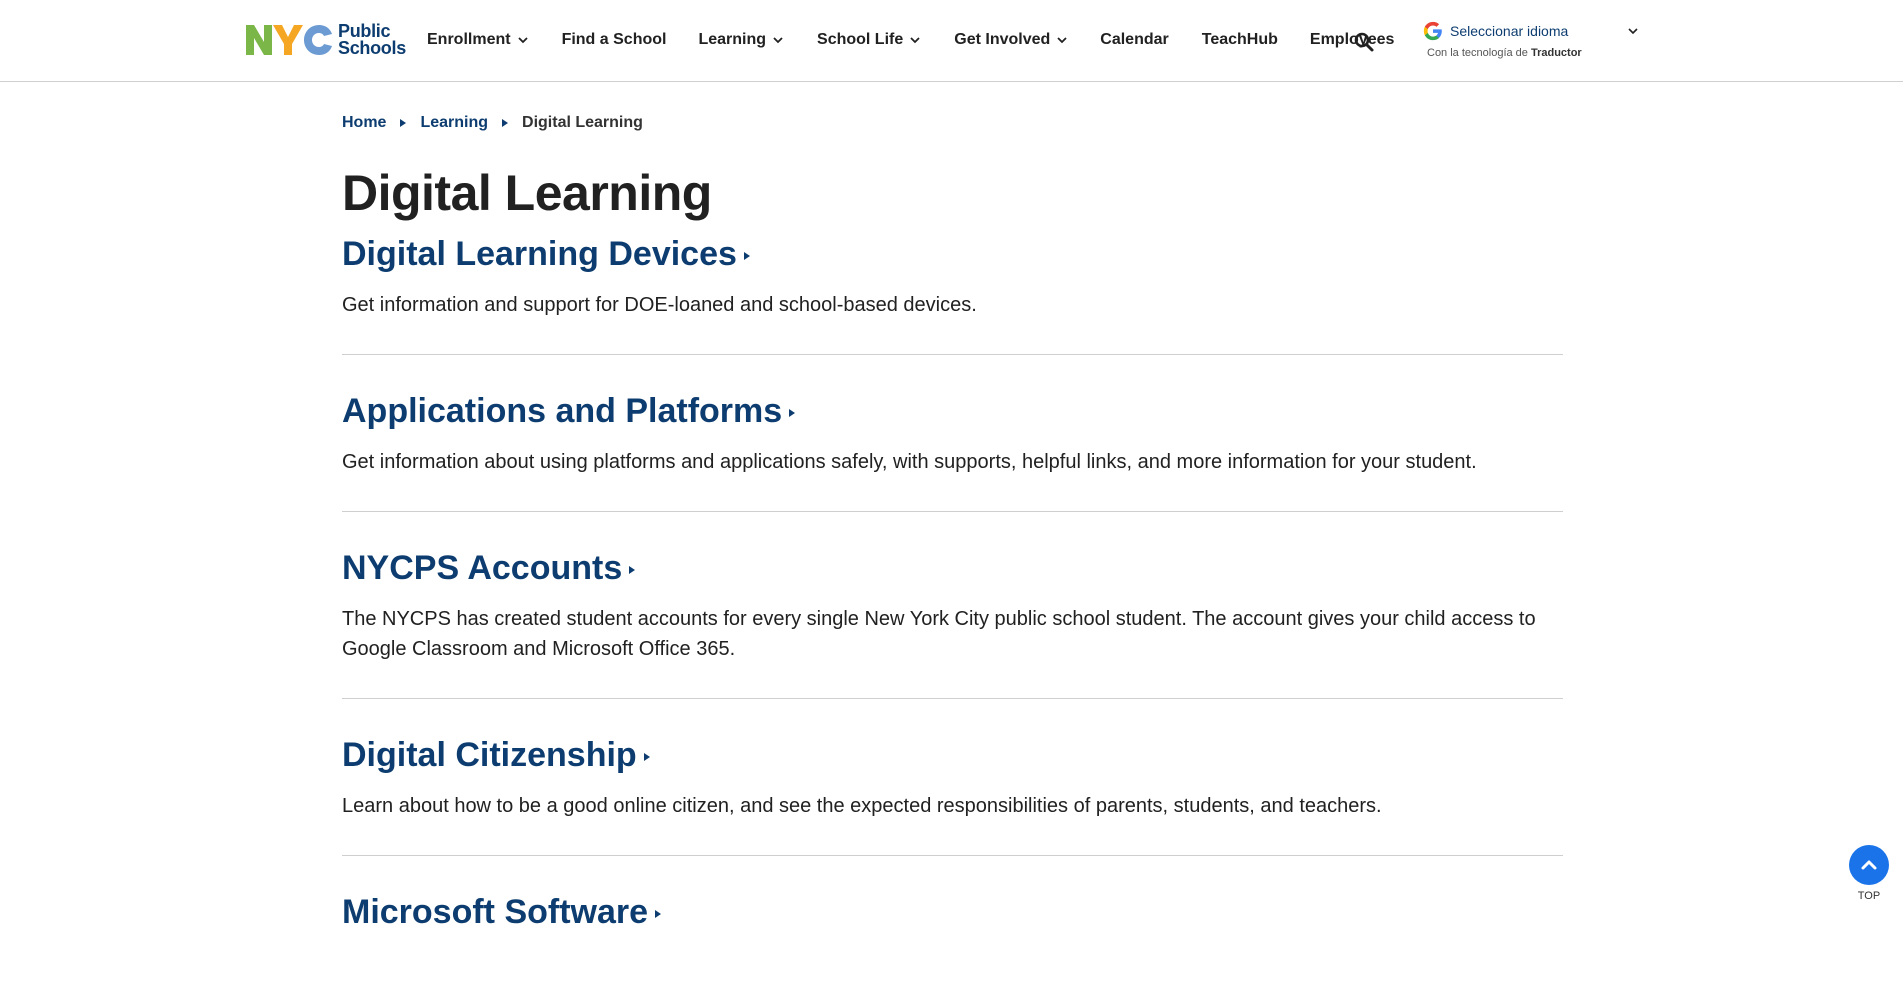  I want to click on nav-item-enrollment: Enrollment, so click(478, 40).